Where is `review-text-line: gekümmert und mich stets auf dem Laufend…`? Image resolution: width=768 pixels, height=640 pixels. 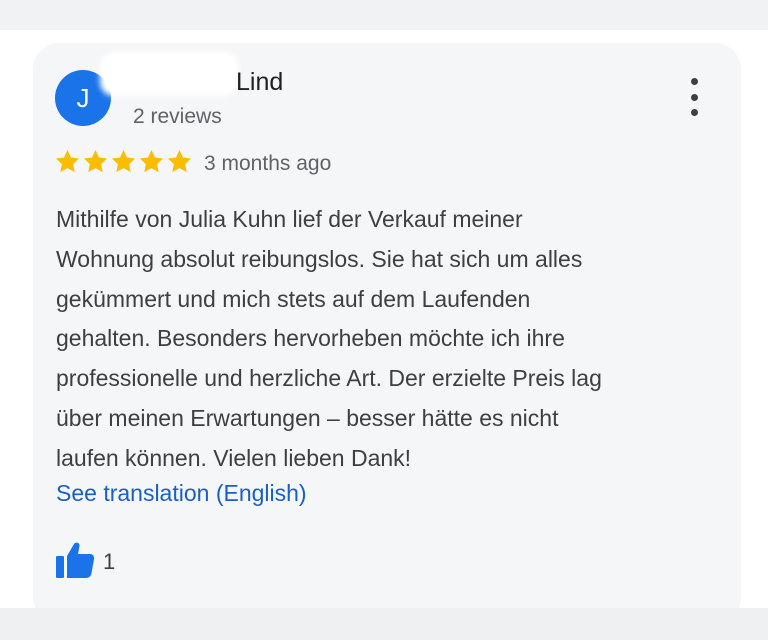 review-text-line: gekümmert und mich stets auf dem Laufend… is located at coordinates (293, 298).